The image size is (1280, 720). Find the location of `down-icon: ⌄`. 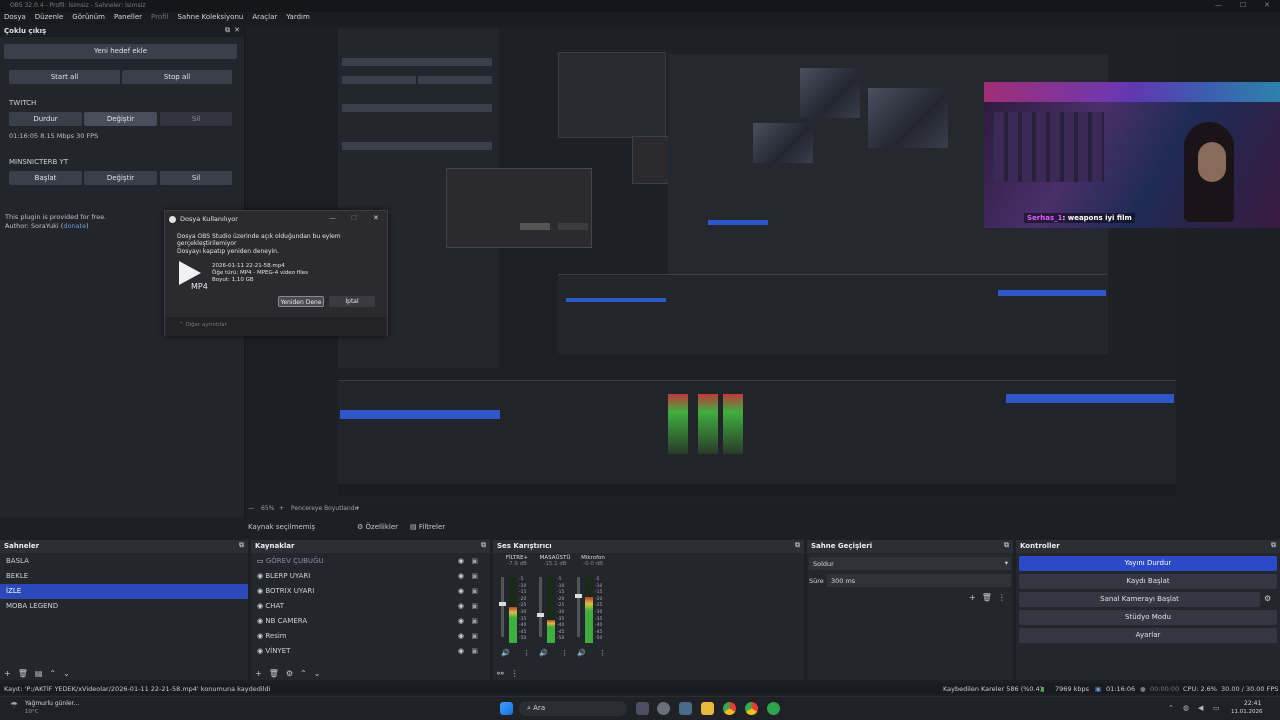

down-icon: ⌄ is located at coordinates (66, 673).